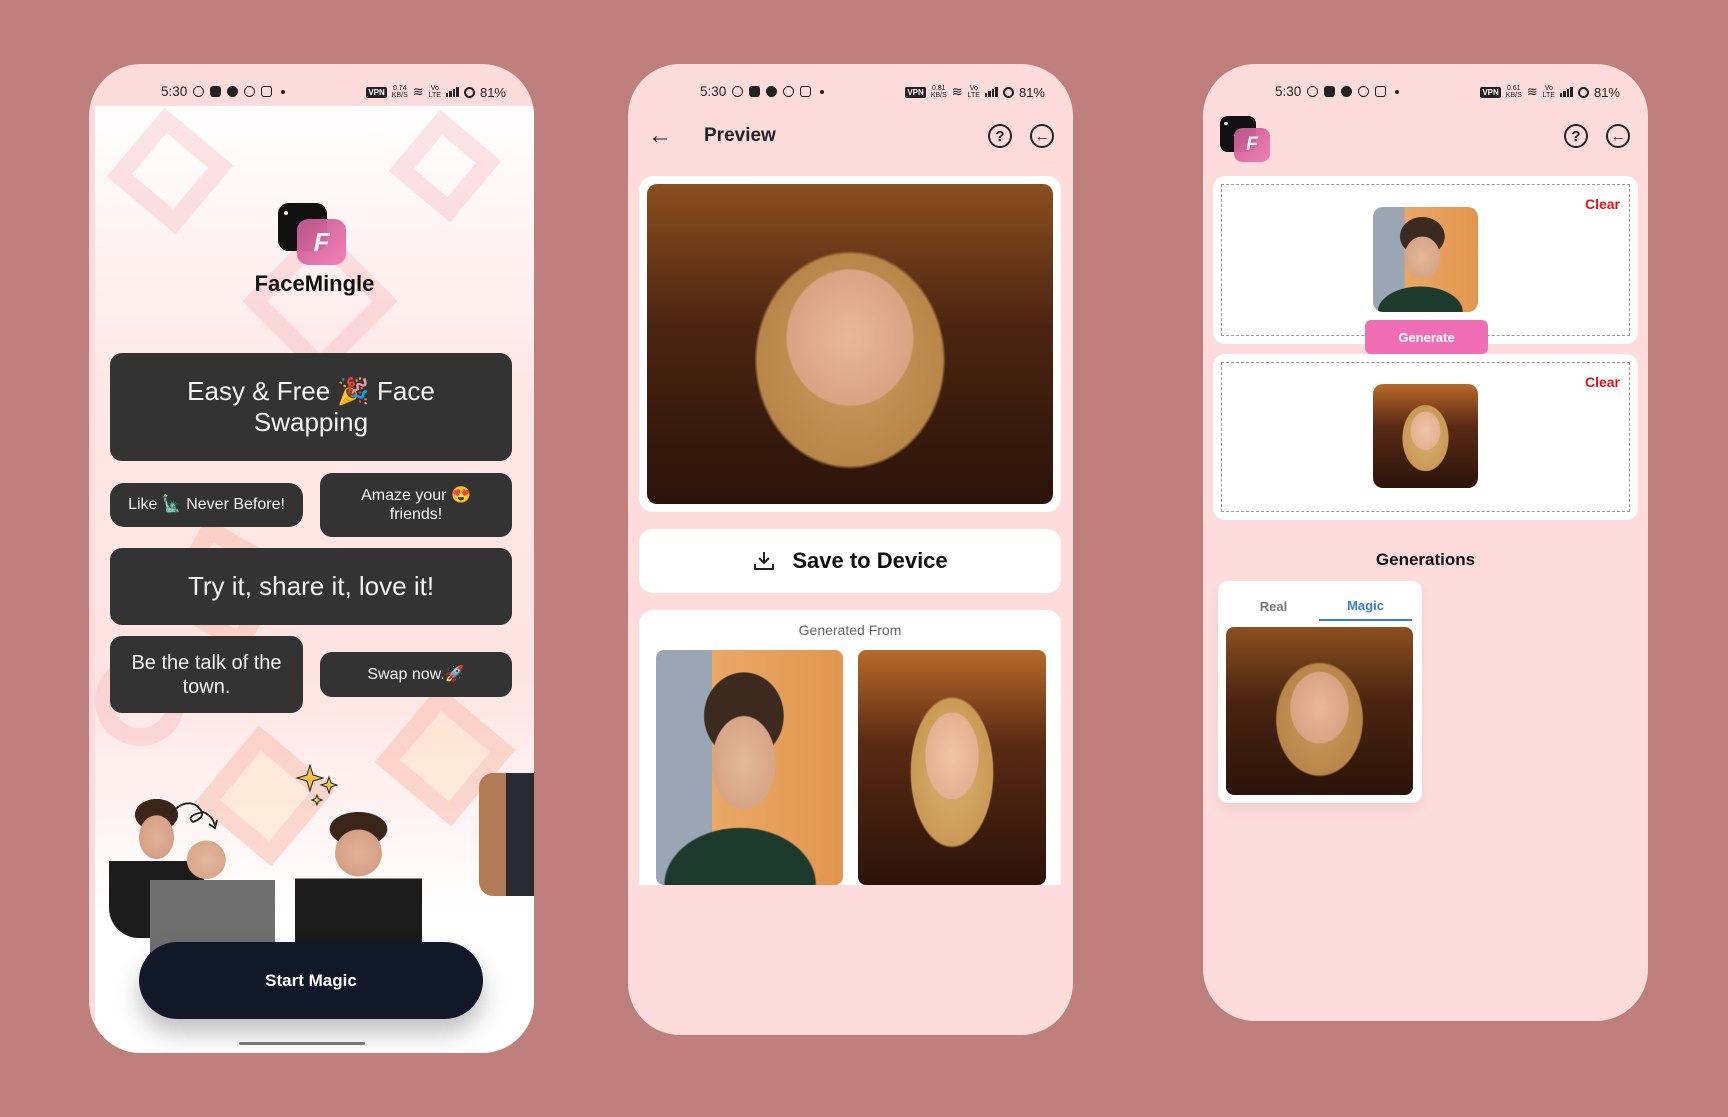 This screenshot has width=1728, height=1117. Describe the element at coordinates (314, 283) in the screenshot. I see `app-name: FaceMingle` at that location.